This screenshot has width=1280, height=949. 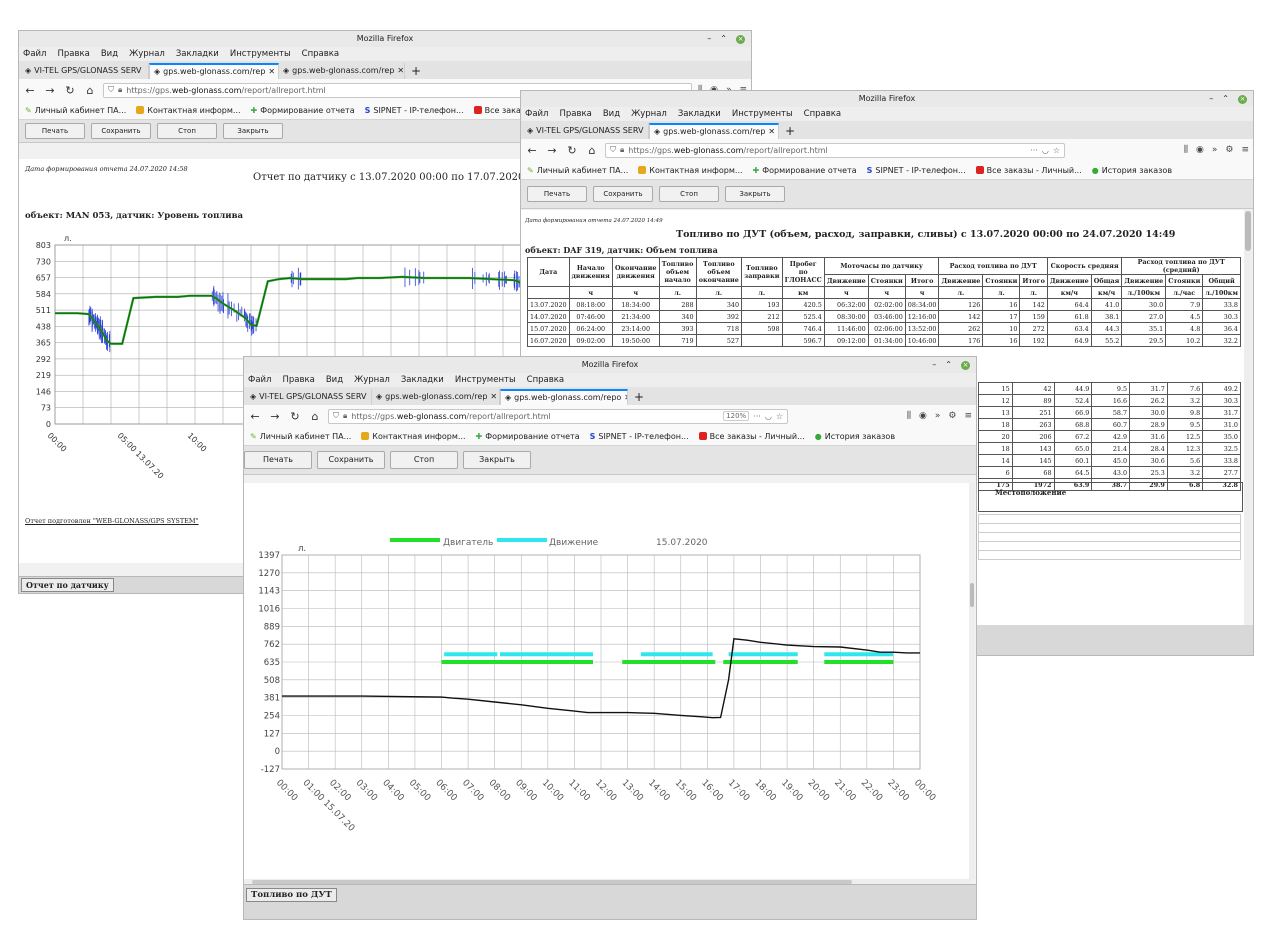 I want to click on vertical-scrollbar, so click(x=1248, y=418).